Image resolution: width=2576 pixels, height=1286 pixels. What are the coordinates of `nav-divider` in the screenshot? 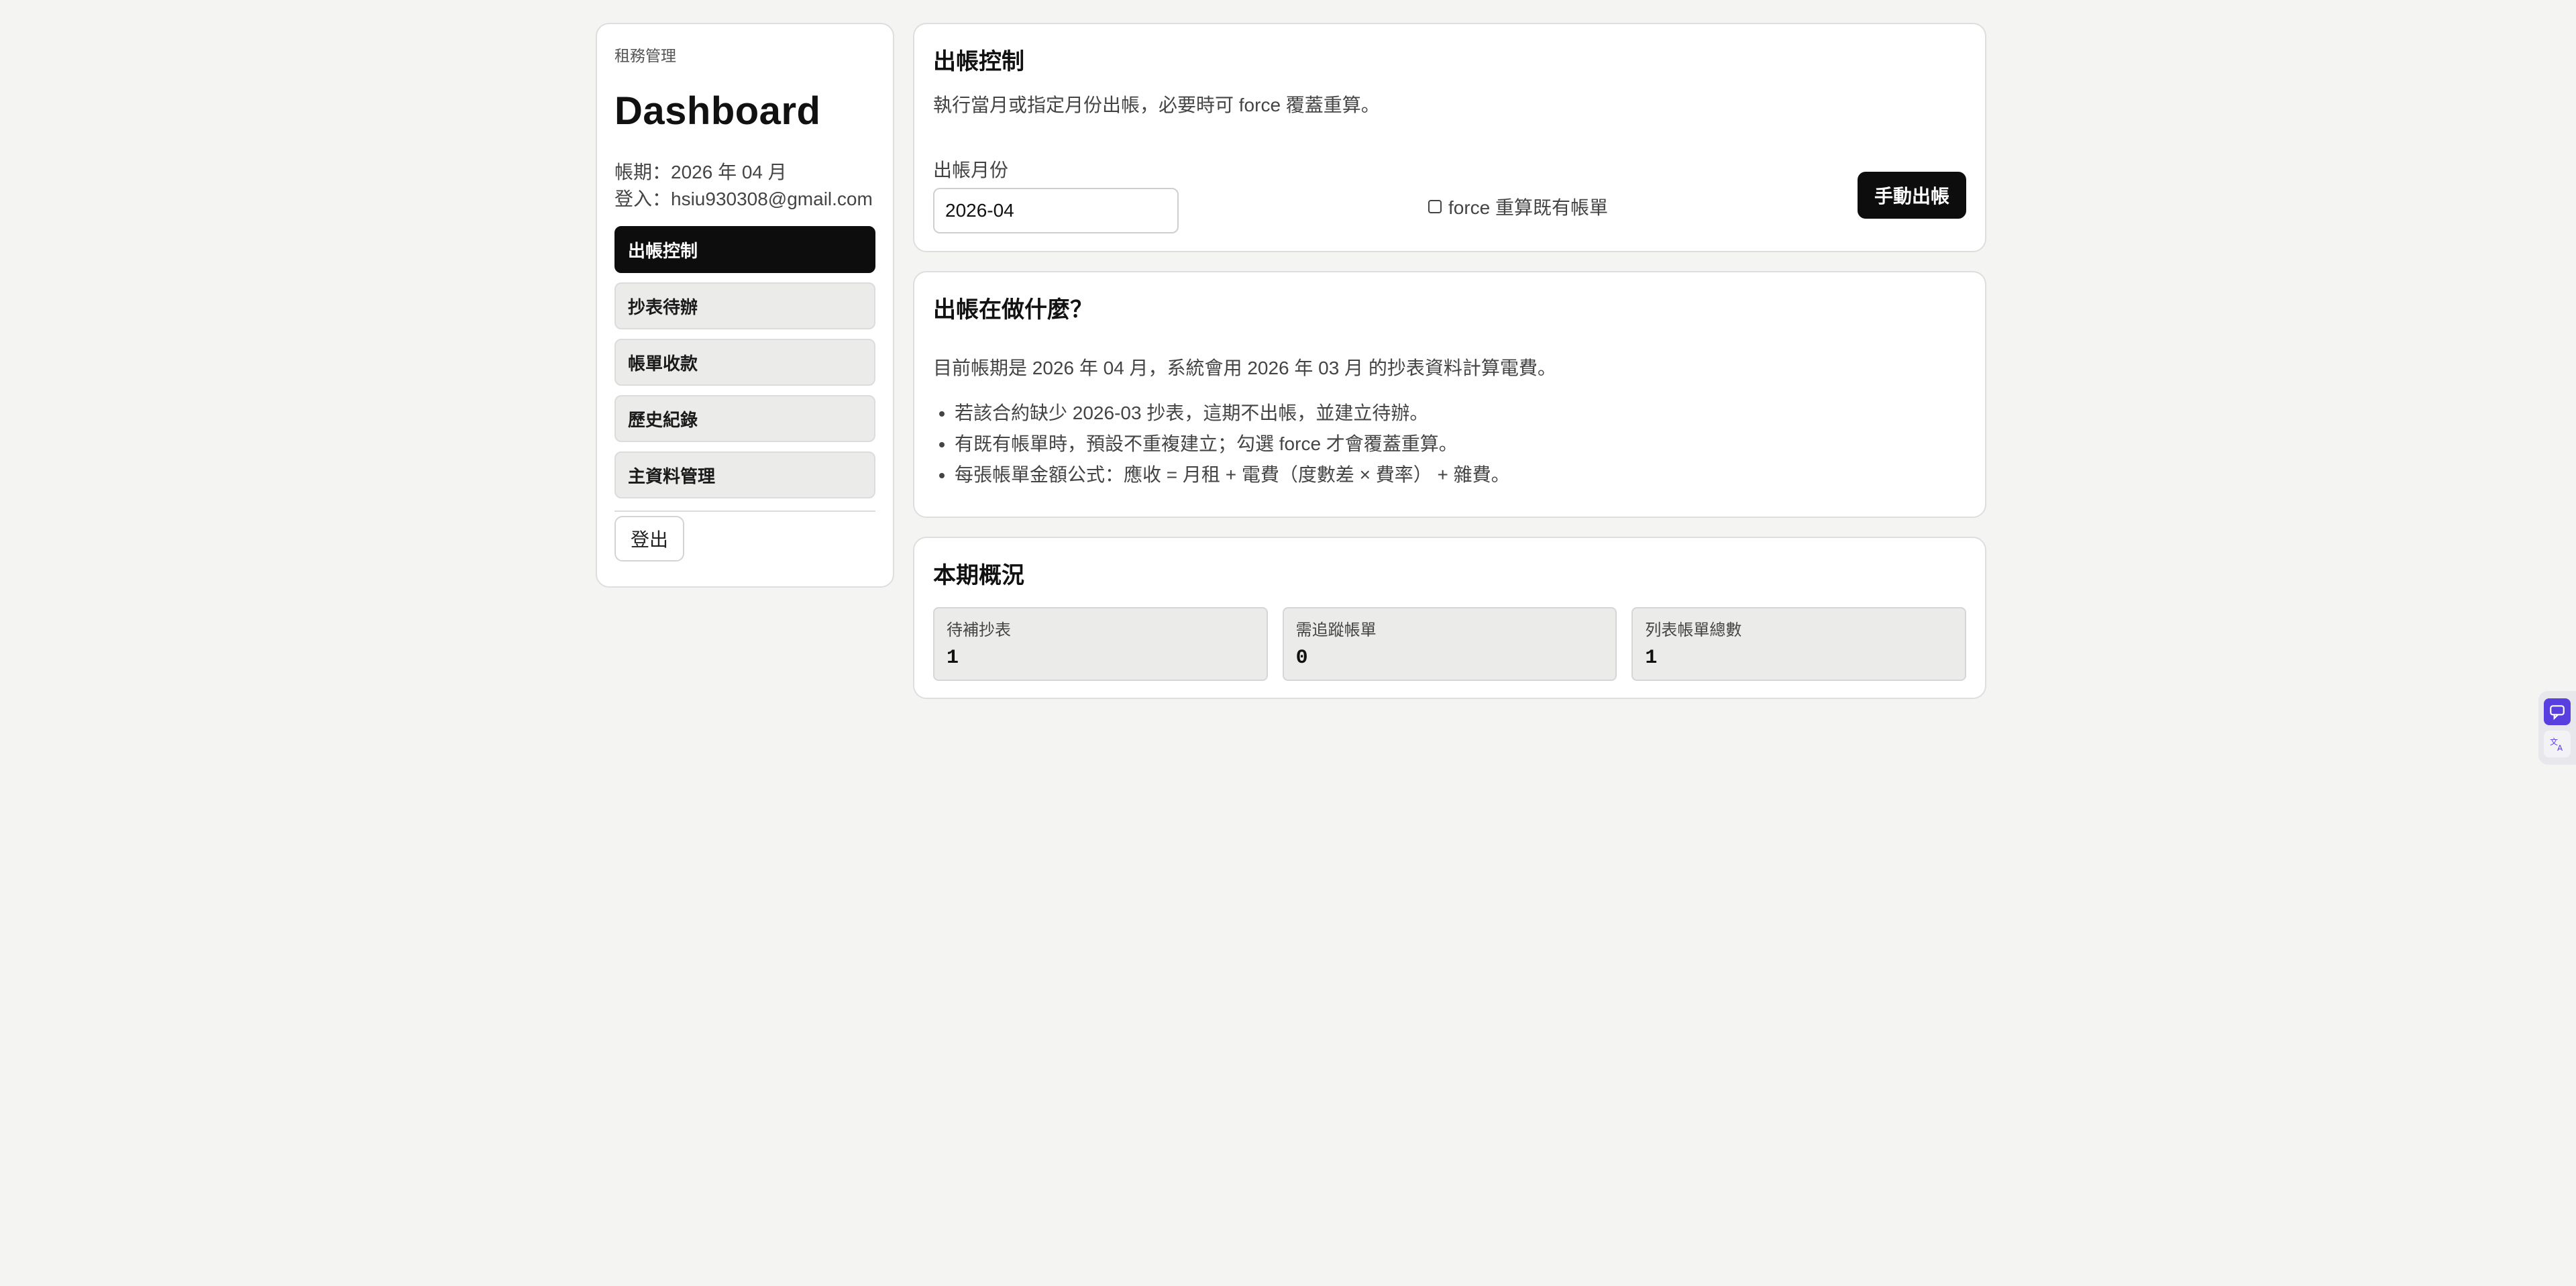 It's located at (744, 511).